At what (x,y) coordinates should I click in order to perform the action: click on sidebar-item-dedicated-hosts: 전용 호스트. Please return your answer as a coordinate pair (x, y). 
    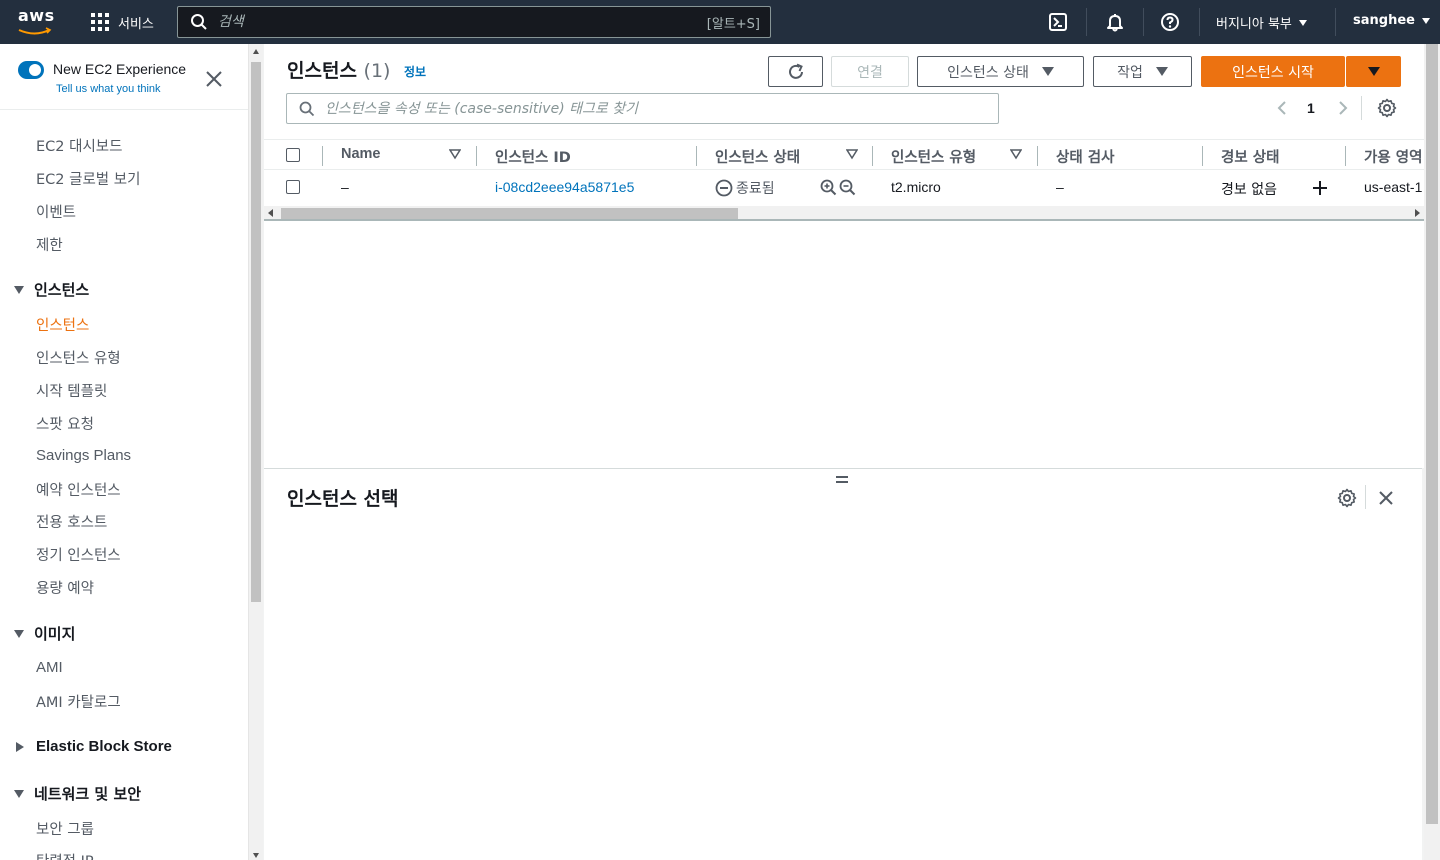
    Looking at the image, I should click on (71, 521).